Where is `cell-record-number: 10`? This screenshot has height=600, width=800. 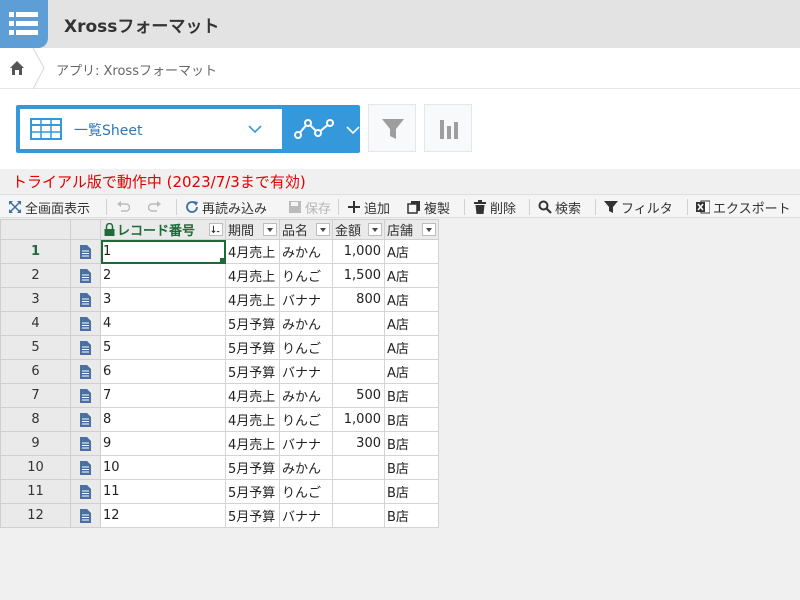
cell-record-number: 10 is located at coordinates (163, 467).